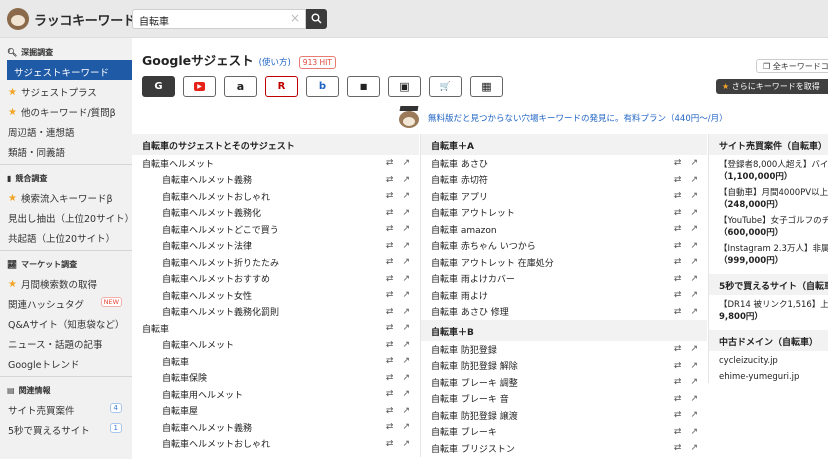 The height and width of the screenshot is (459, 828). Describe the element at coordinates (564, 349) in the screenshot. I see `keyword-row: 自転車 防犯登録 ⇄ ↗` at that location.